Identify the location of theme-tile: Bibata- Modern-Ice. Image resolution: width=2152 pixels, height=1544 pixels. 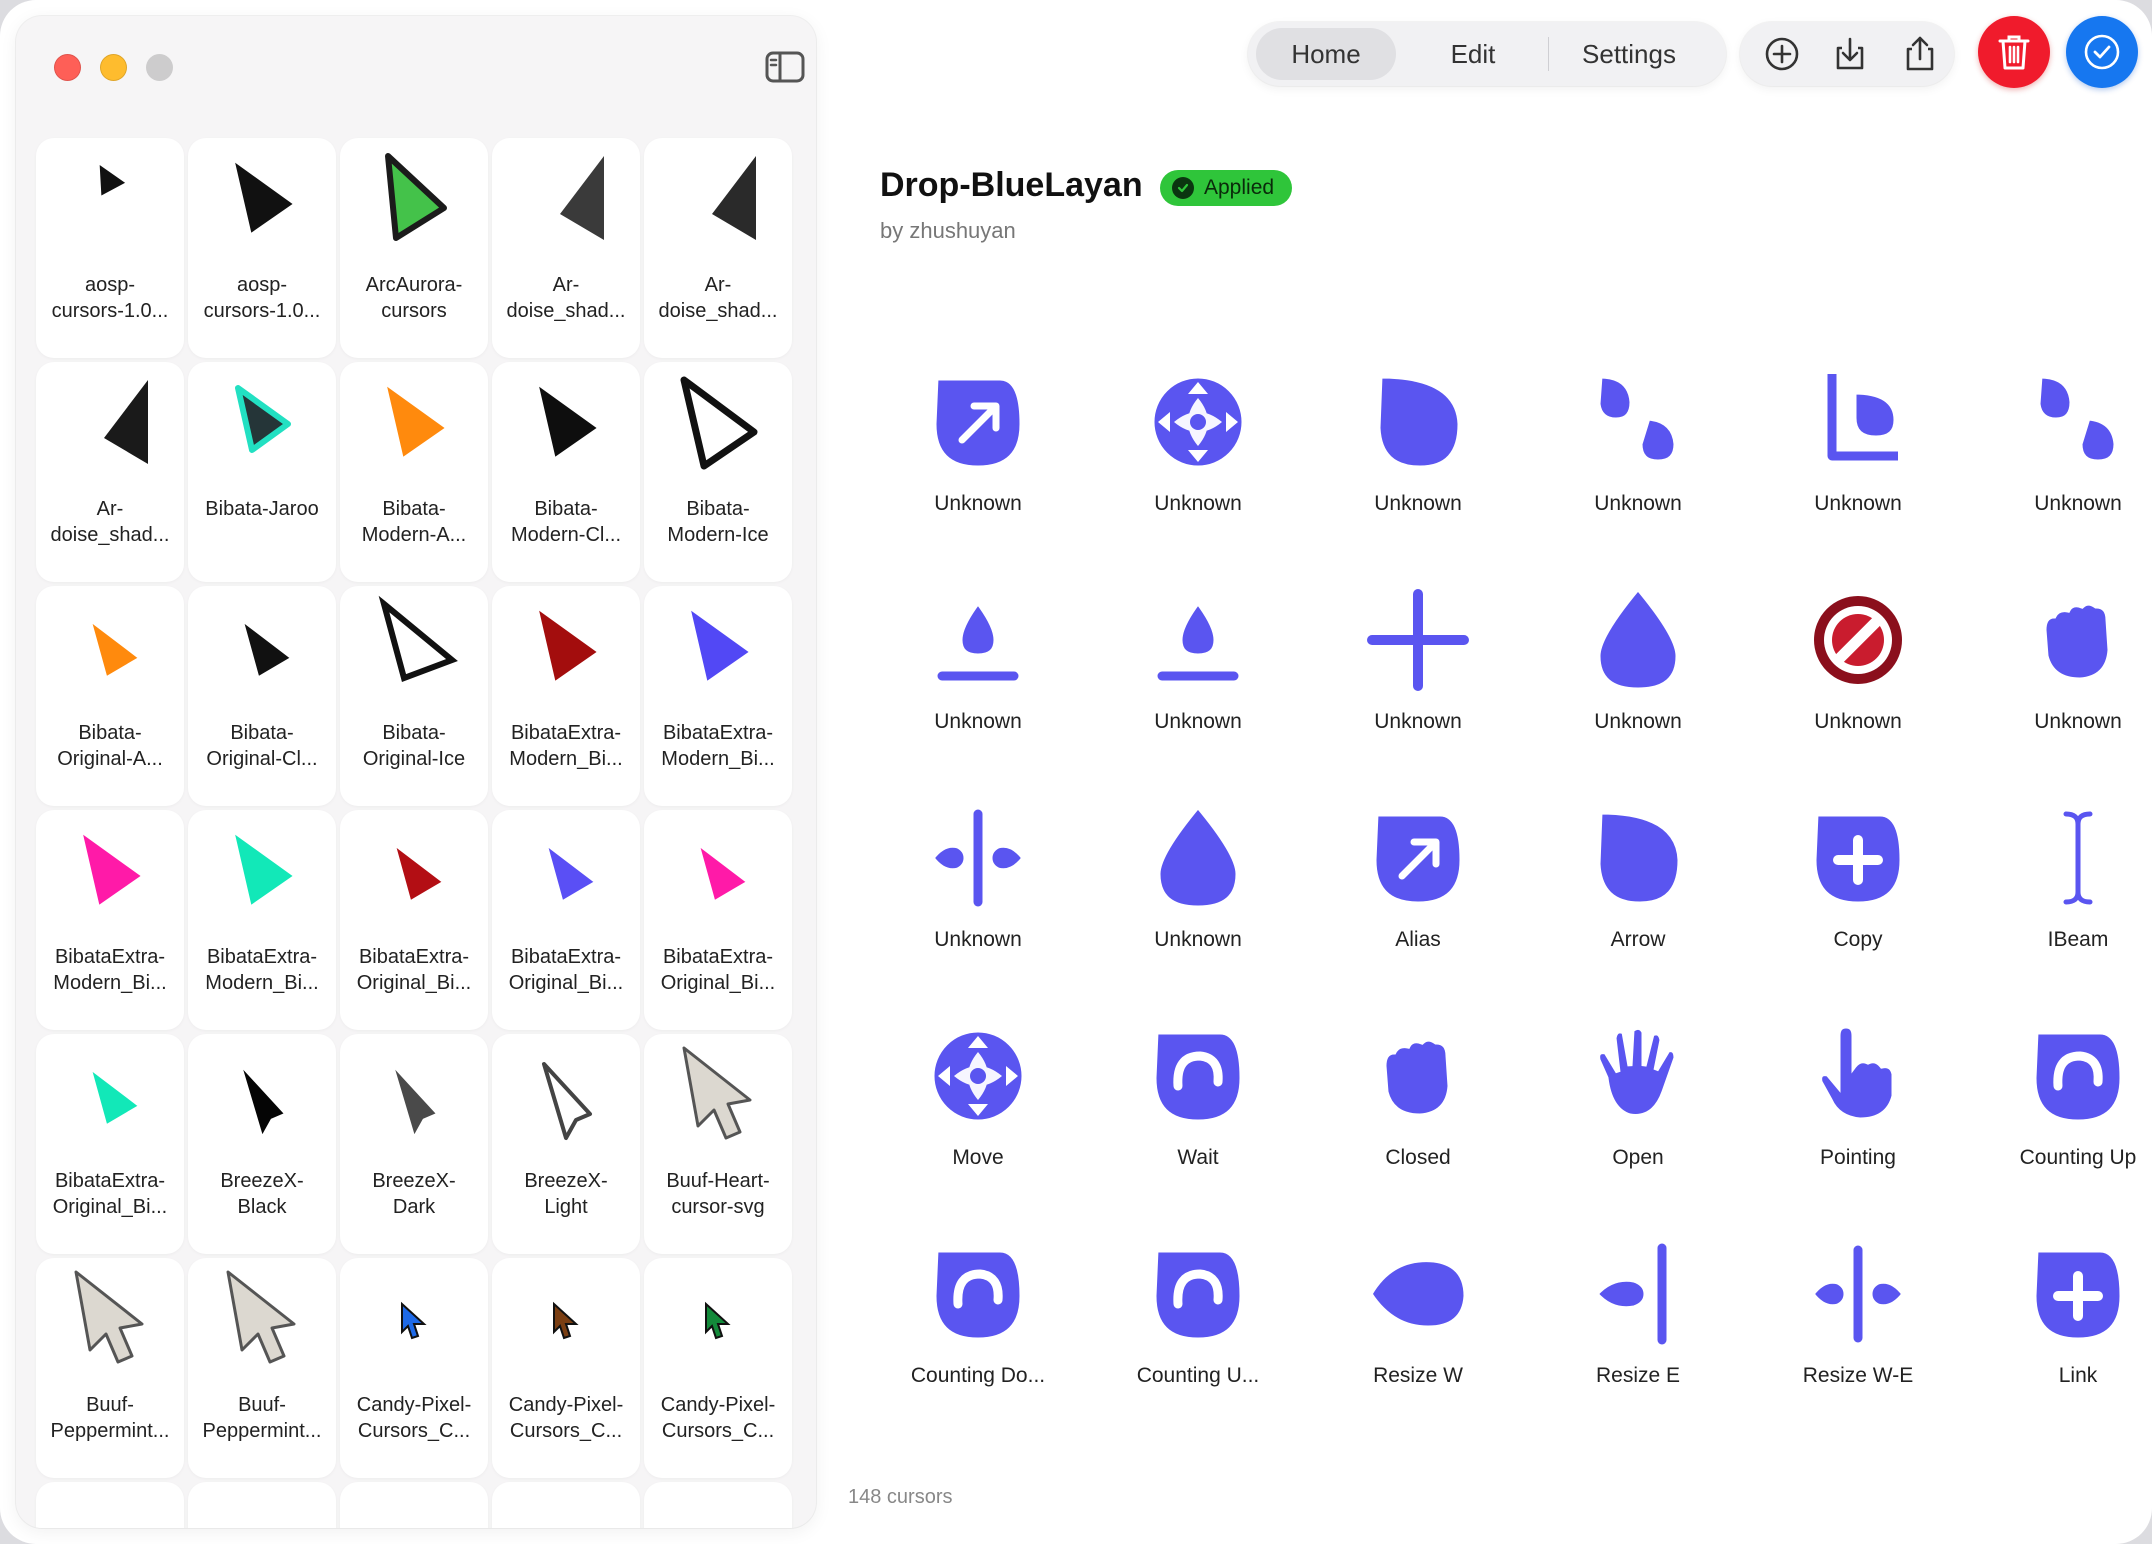
(718, 472).